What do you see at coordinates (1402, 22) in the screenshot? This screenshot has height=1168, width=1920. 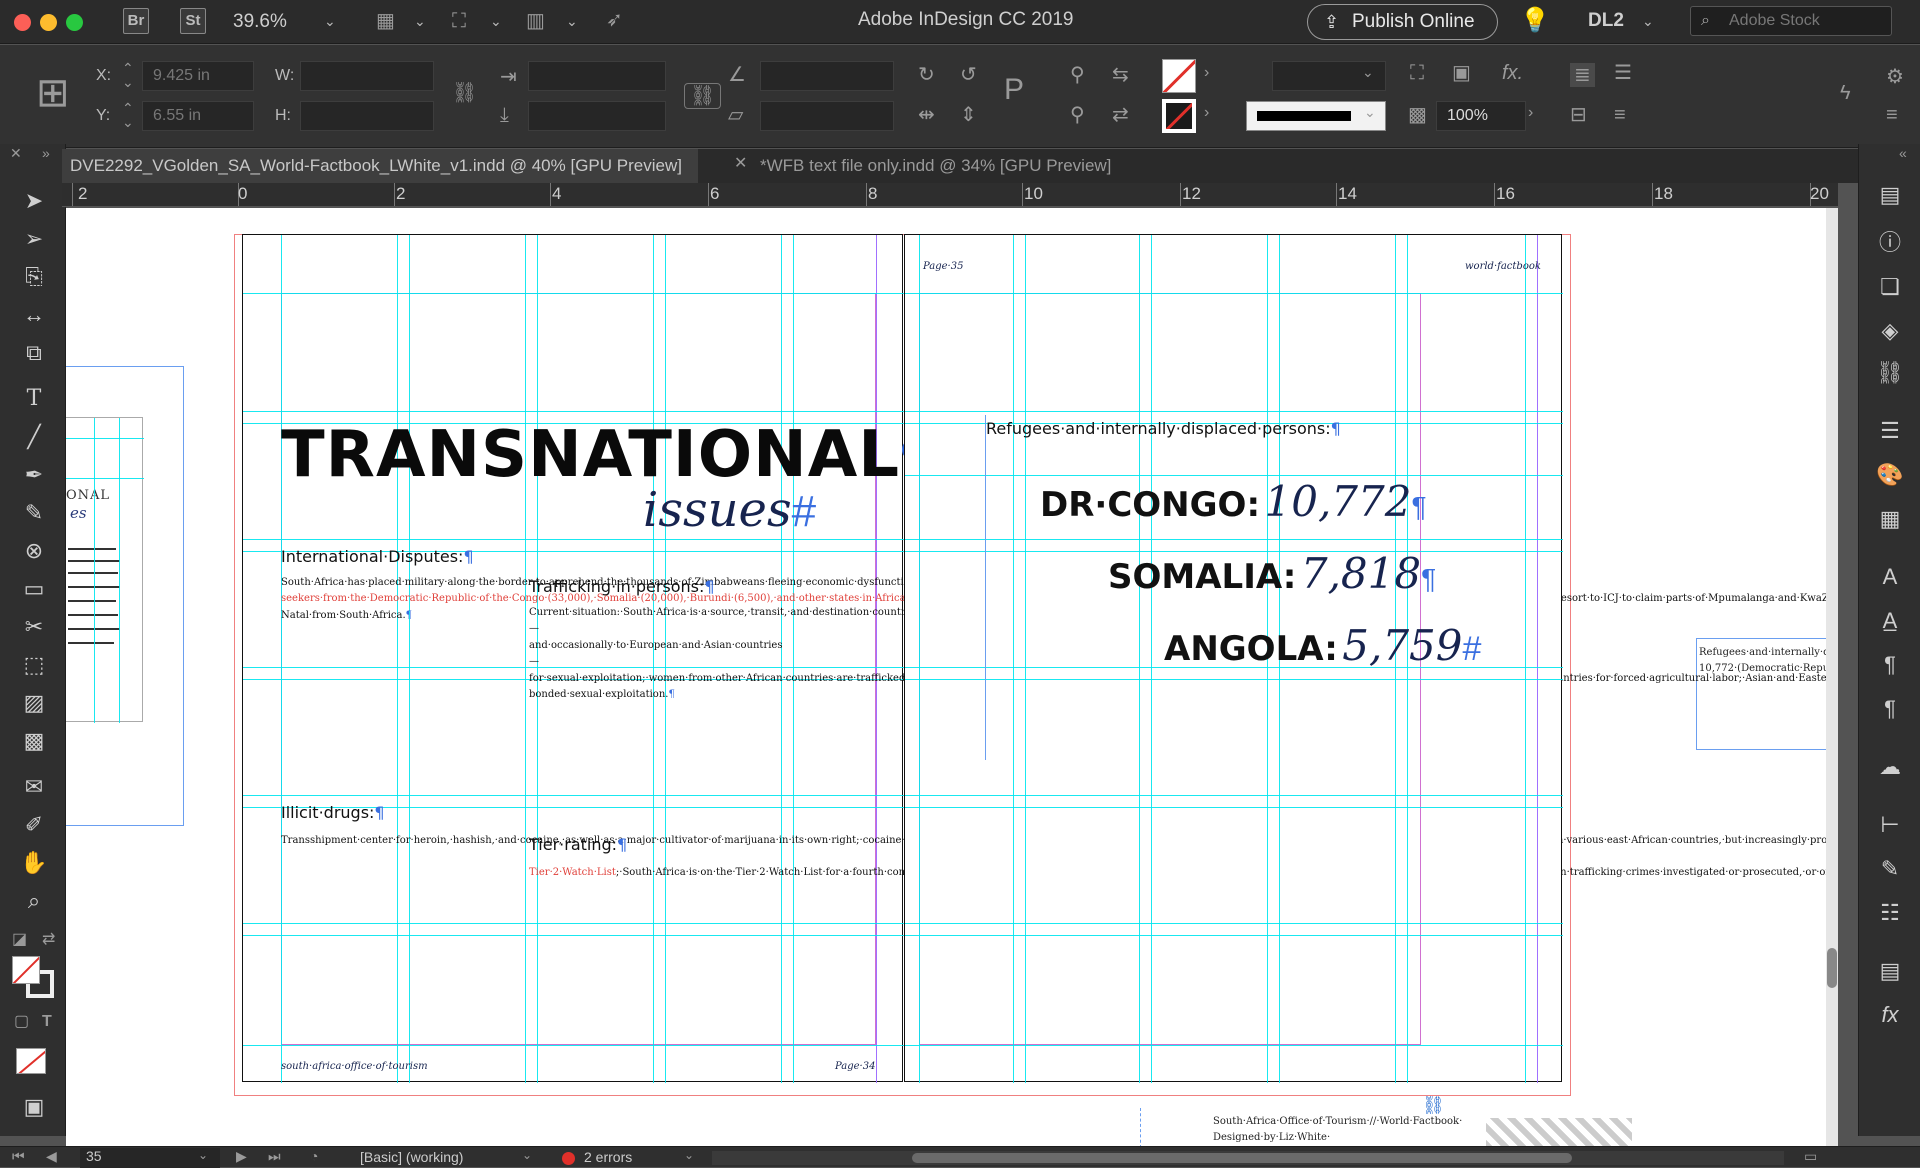 I see `publish-online-button: ⇪ Publish Online` at bounding box center [1402, 22].